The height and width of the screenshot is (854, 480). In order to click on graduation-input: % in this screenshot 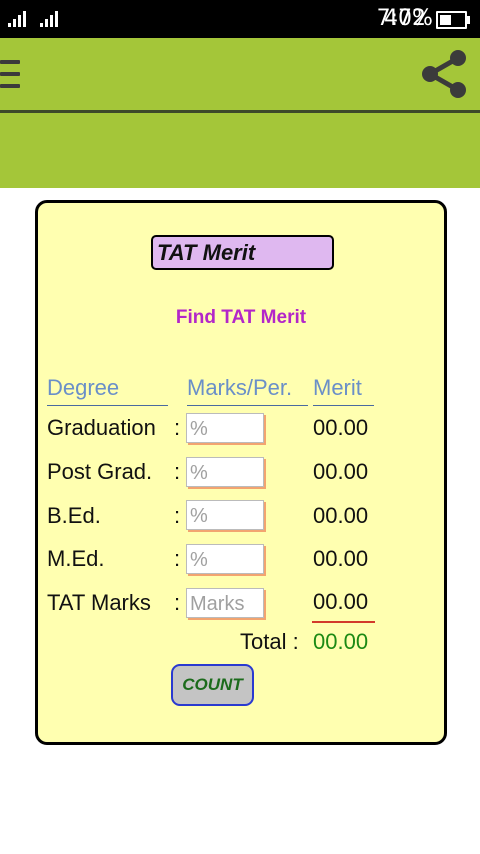, I will do `click(225, 428)`.